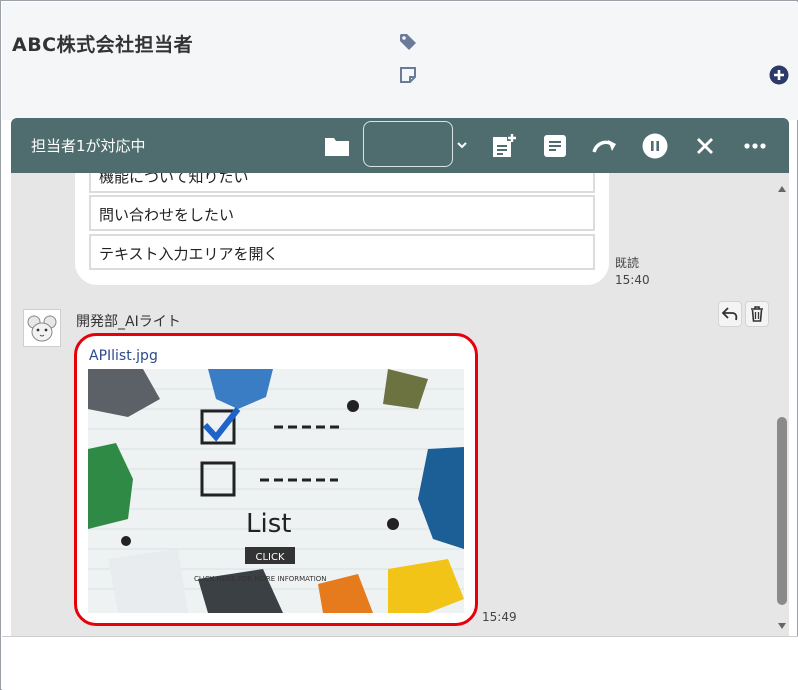 This screenshot has height=690, width=798. What do you see at coordinates (269, 557) in the screenshot?
I see `preview-click-label: CLICK` at bounding box center [269, 557].